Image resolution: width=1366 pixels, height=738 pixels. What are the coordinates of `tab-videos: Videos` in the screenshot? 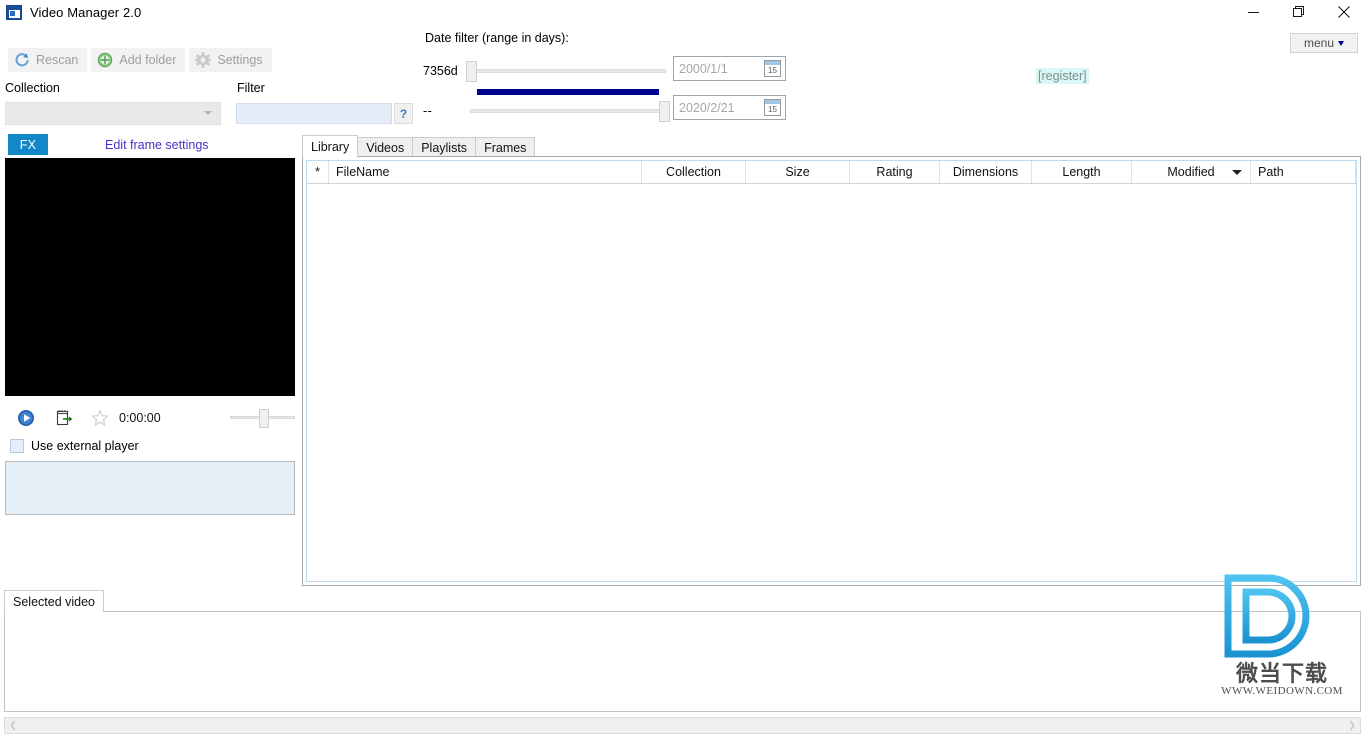 It's located at (385, 147).